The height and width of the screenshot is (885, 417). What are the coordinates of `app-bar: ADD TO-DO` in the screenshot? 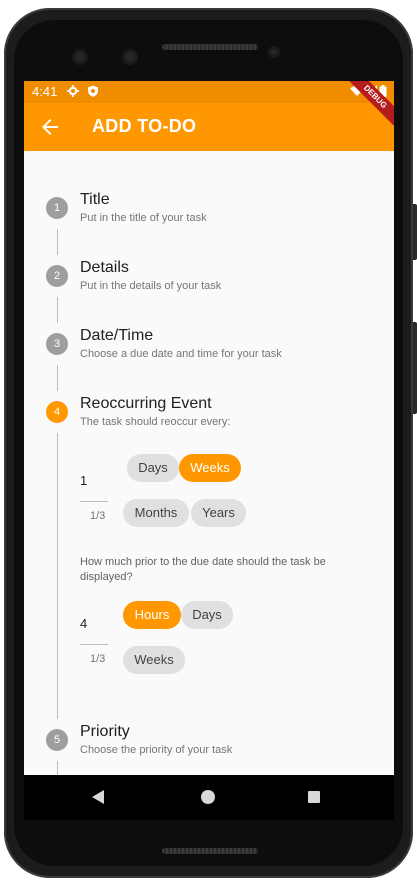 It's located at (209, 127).